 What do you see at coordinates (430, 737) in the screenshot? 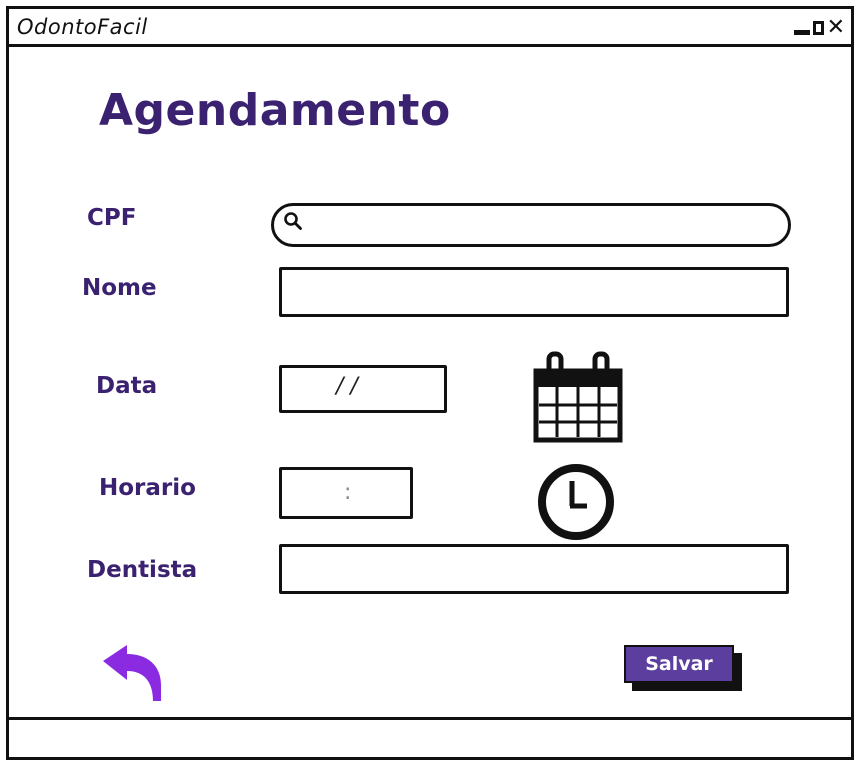
I see `status-bar` at bounding box center [430, 737].